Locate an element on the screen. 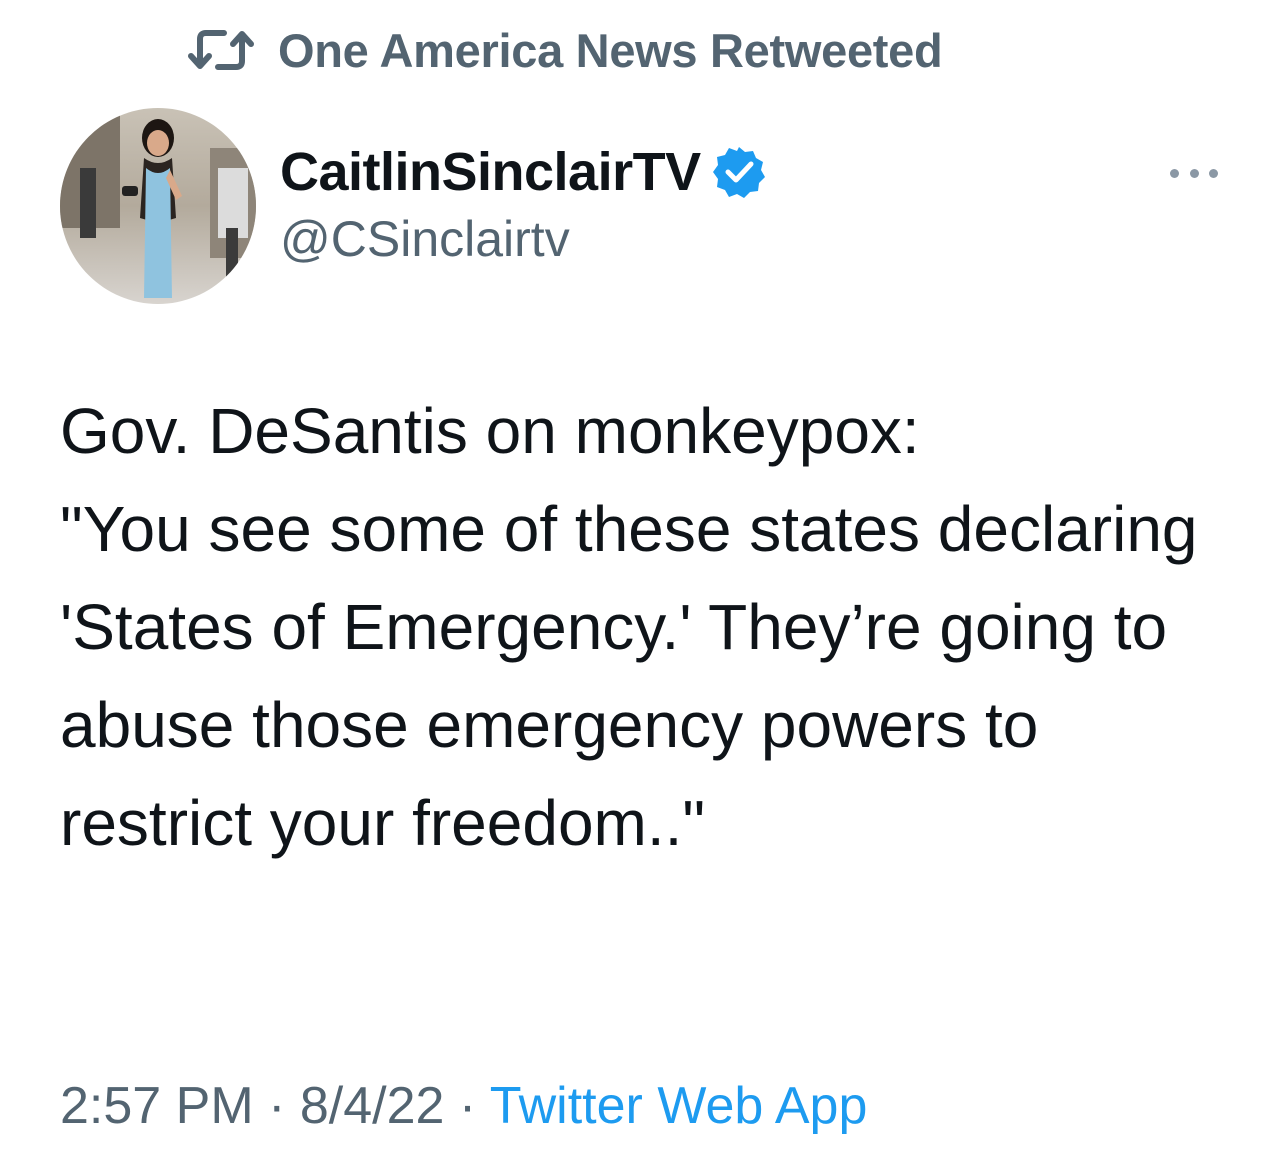 The image size is (1280, 1174). tweet-meta: 2:57 PM · 8/4/22 · Twitter Web App is located at coordinates (463, 1106).